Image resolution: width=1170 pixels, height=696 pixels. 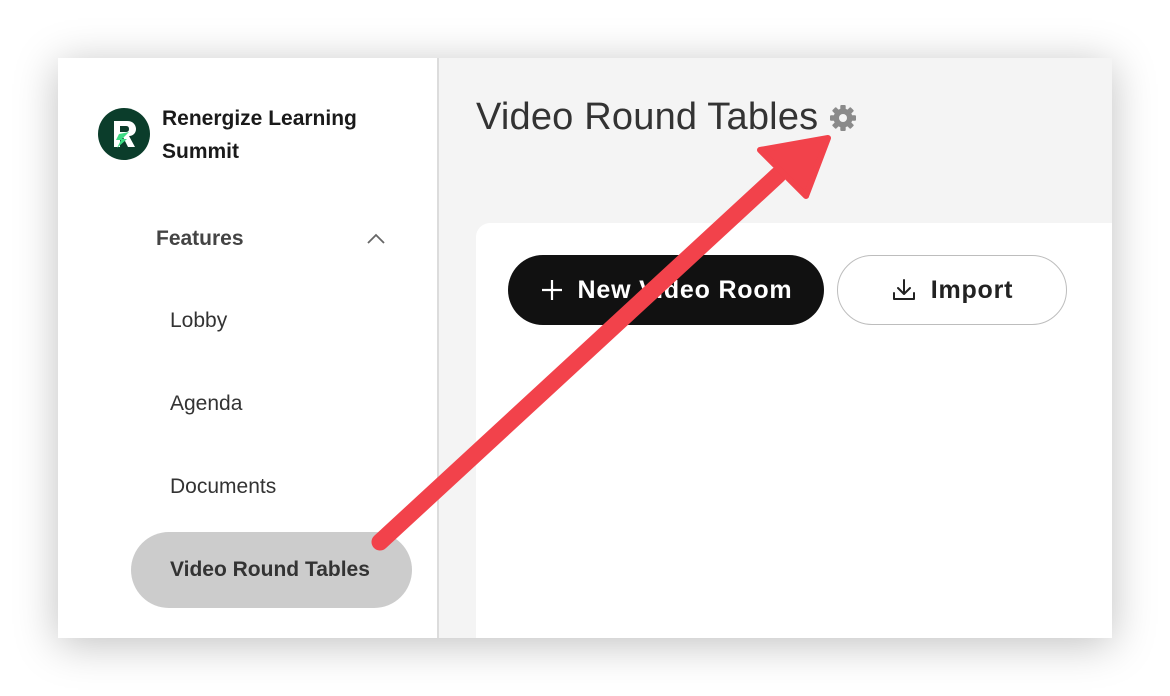 I want to click on new-video-room-button: New Video Room, so click(x=666, y=290).